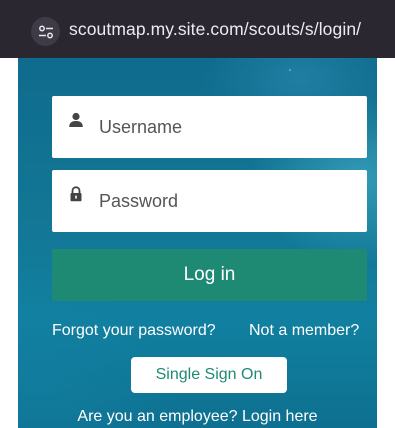 This screenshot has width=395, height=428. I want to click on site-settings-button, so click(45, 31).